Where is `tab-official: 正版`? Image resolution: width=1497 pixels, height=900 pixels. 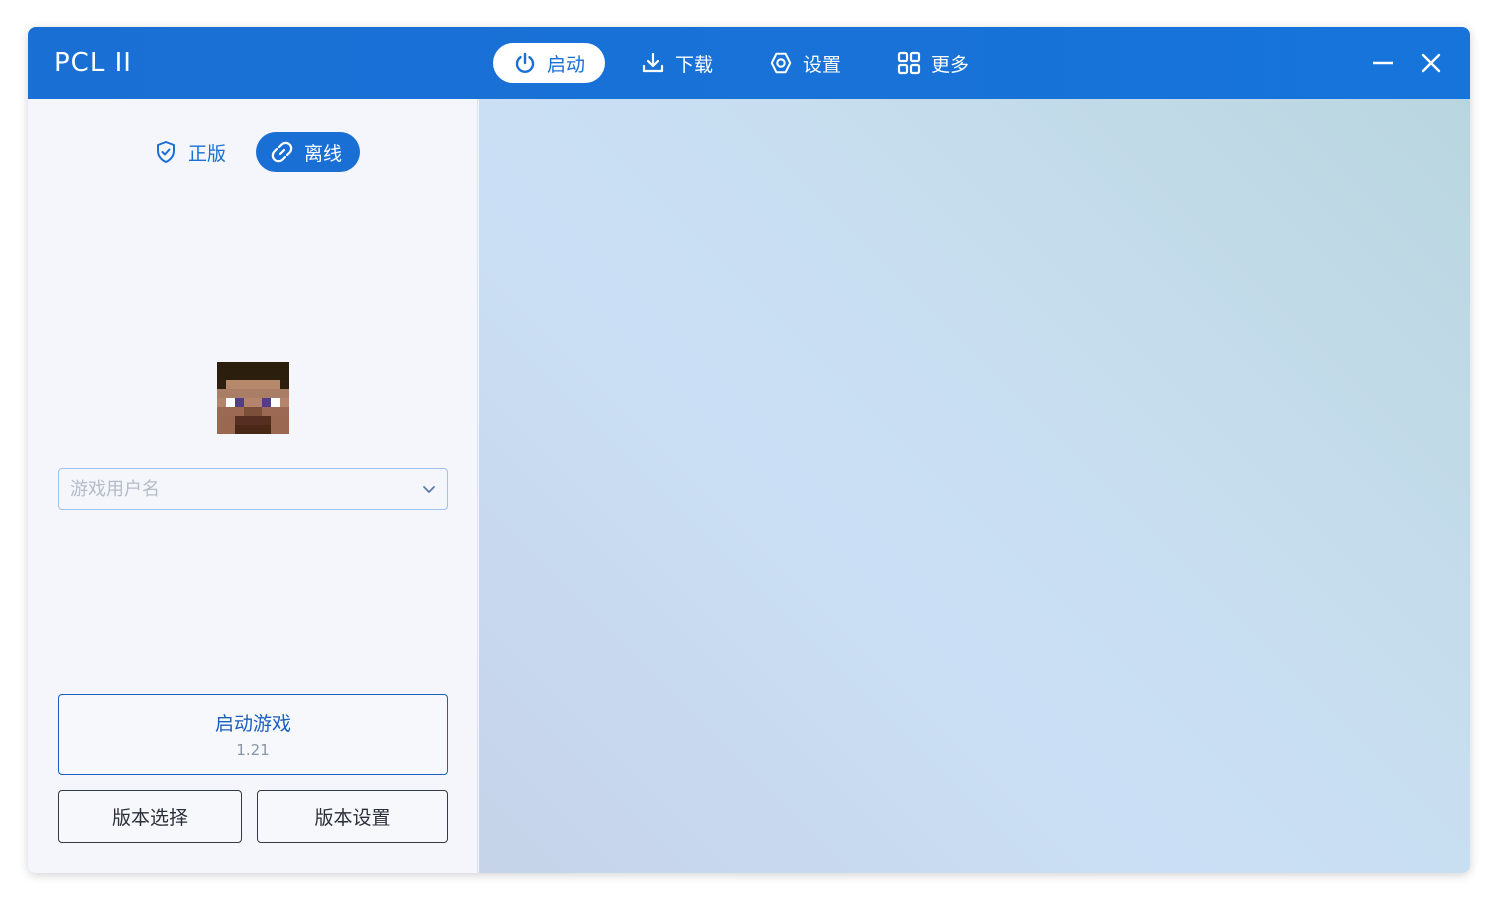
tab-official: 正版 is located at coordinates (192, 152).